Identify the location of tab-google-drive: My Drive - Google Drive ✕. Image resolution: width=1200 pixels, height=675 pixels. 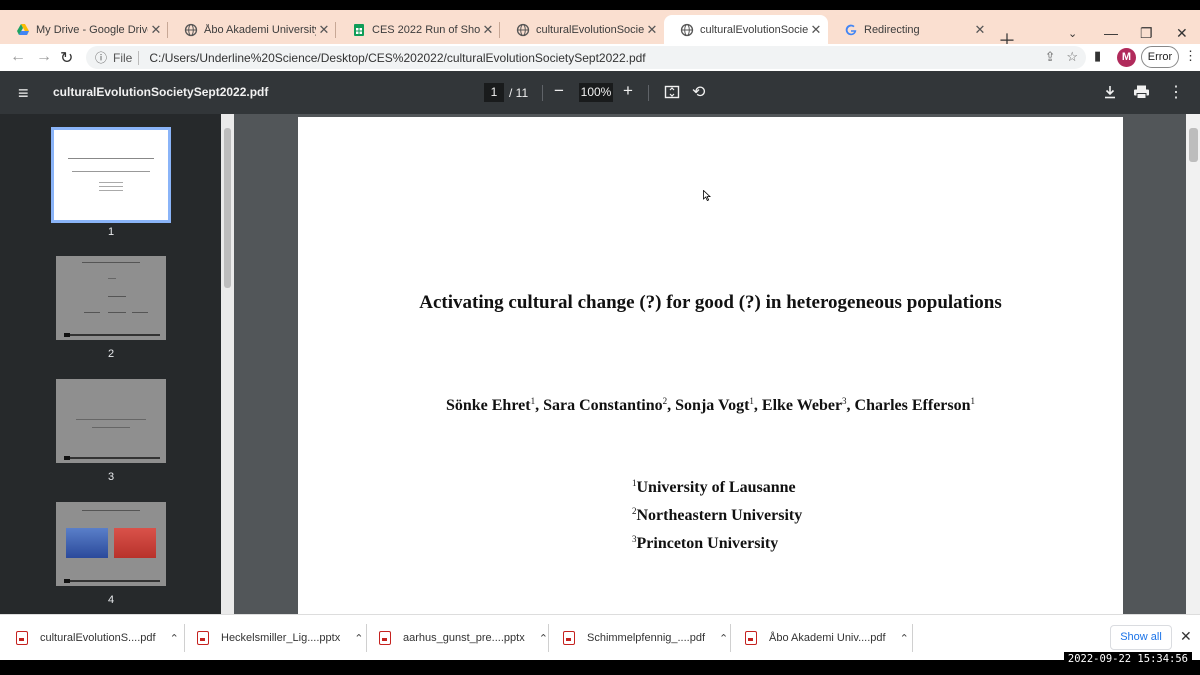
(84, 29).